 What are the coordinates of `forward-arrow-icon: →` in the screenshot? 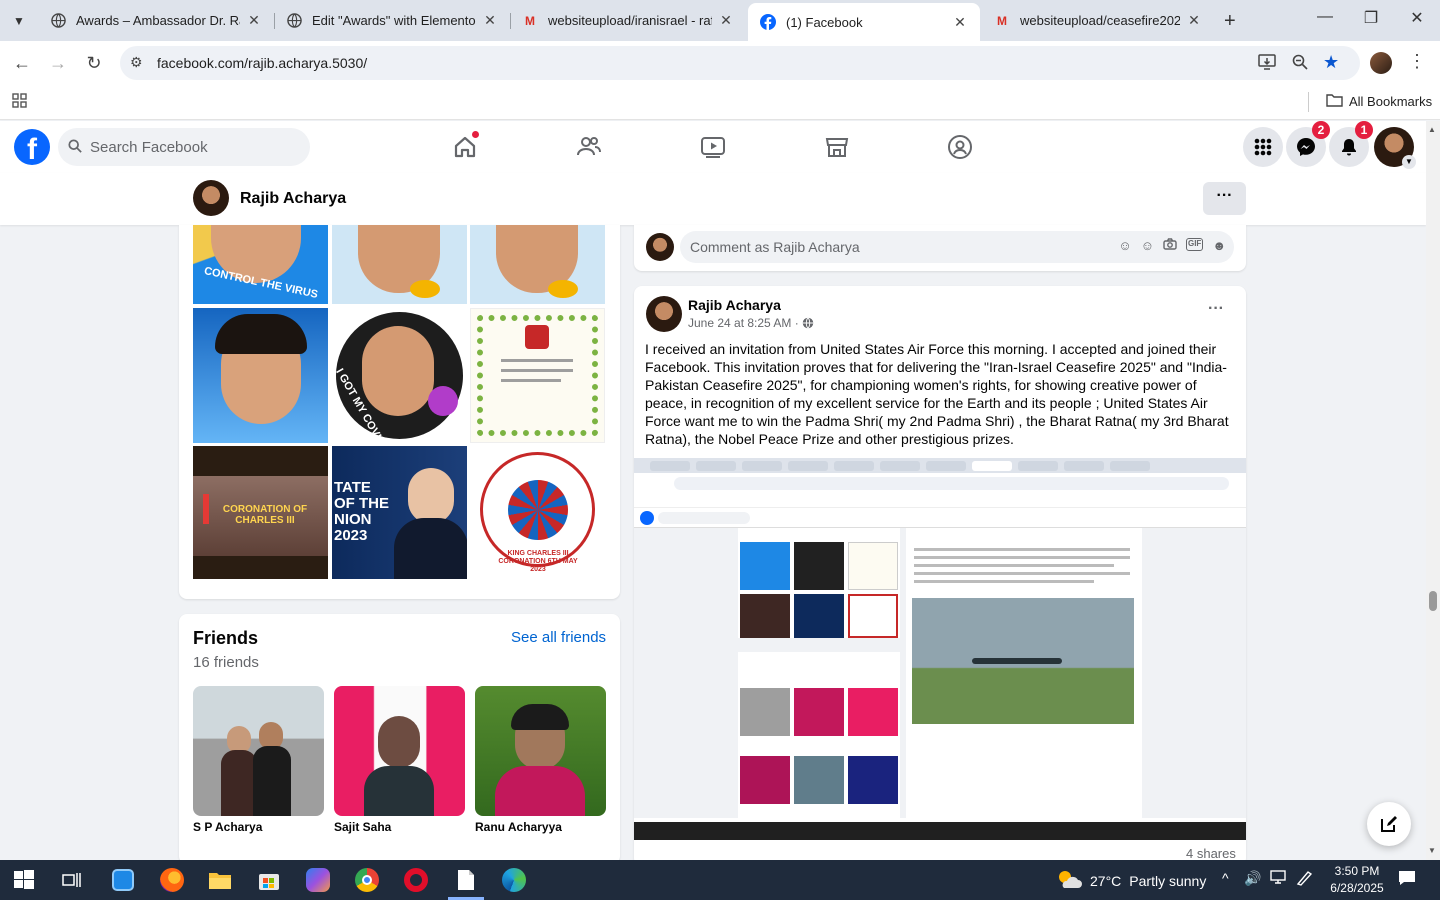 It's located at (58, 63).